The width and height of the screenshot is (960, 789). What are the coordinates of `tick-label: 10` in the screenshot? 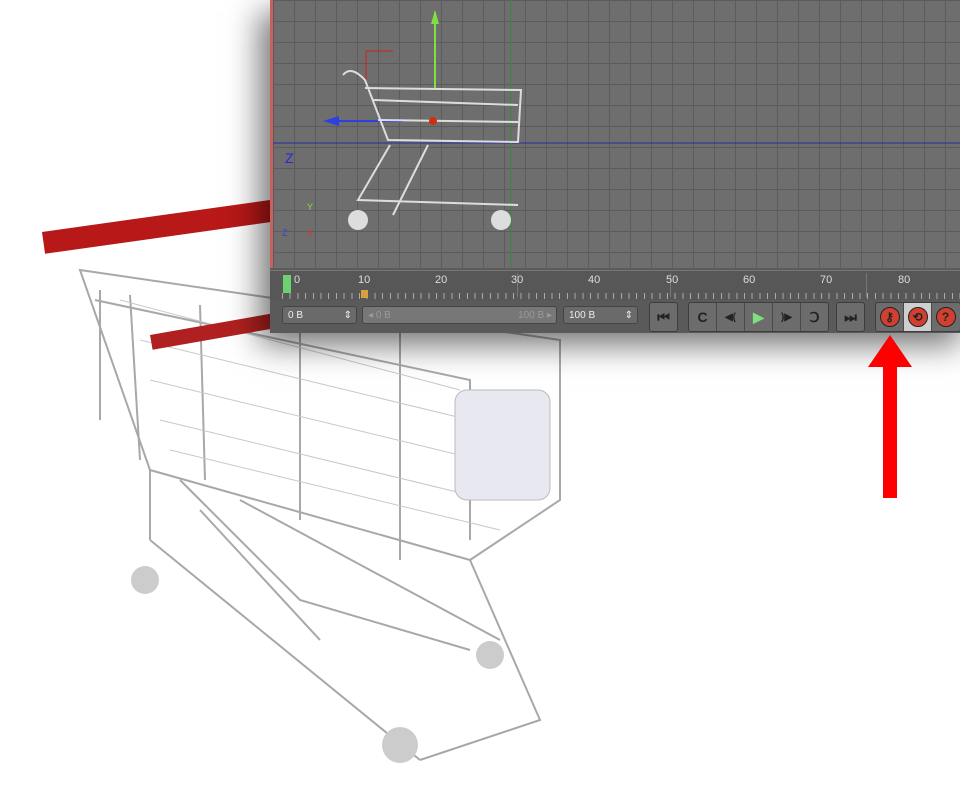 It's located at (364, 280).